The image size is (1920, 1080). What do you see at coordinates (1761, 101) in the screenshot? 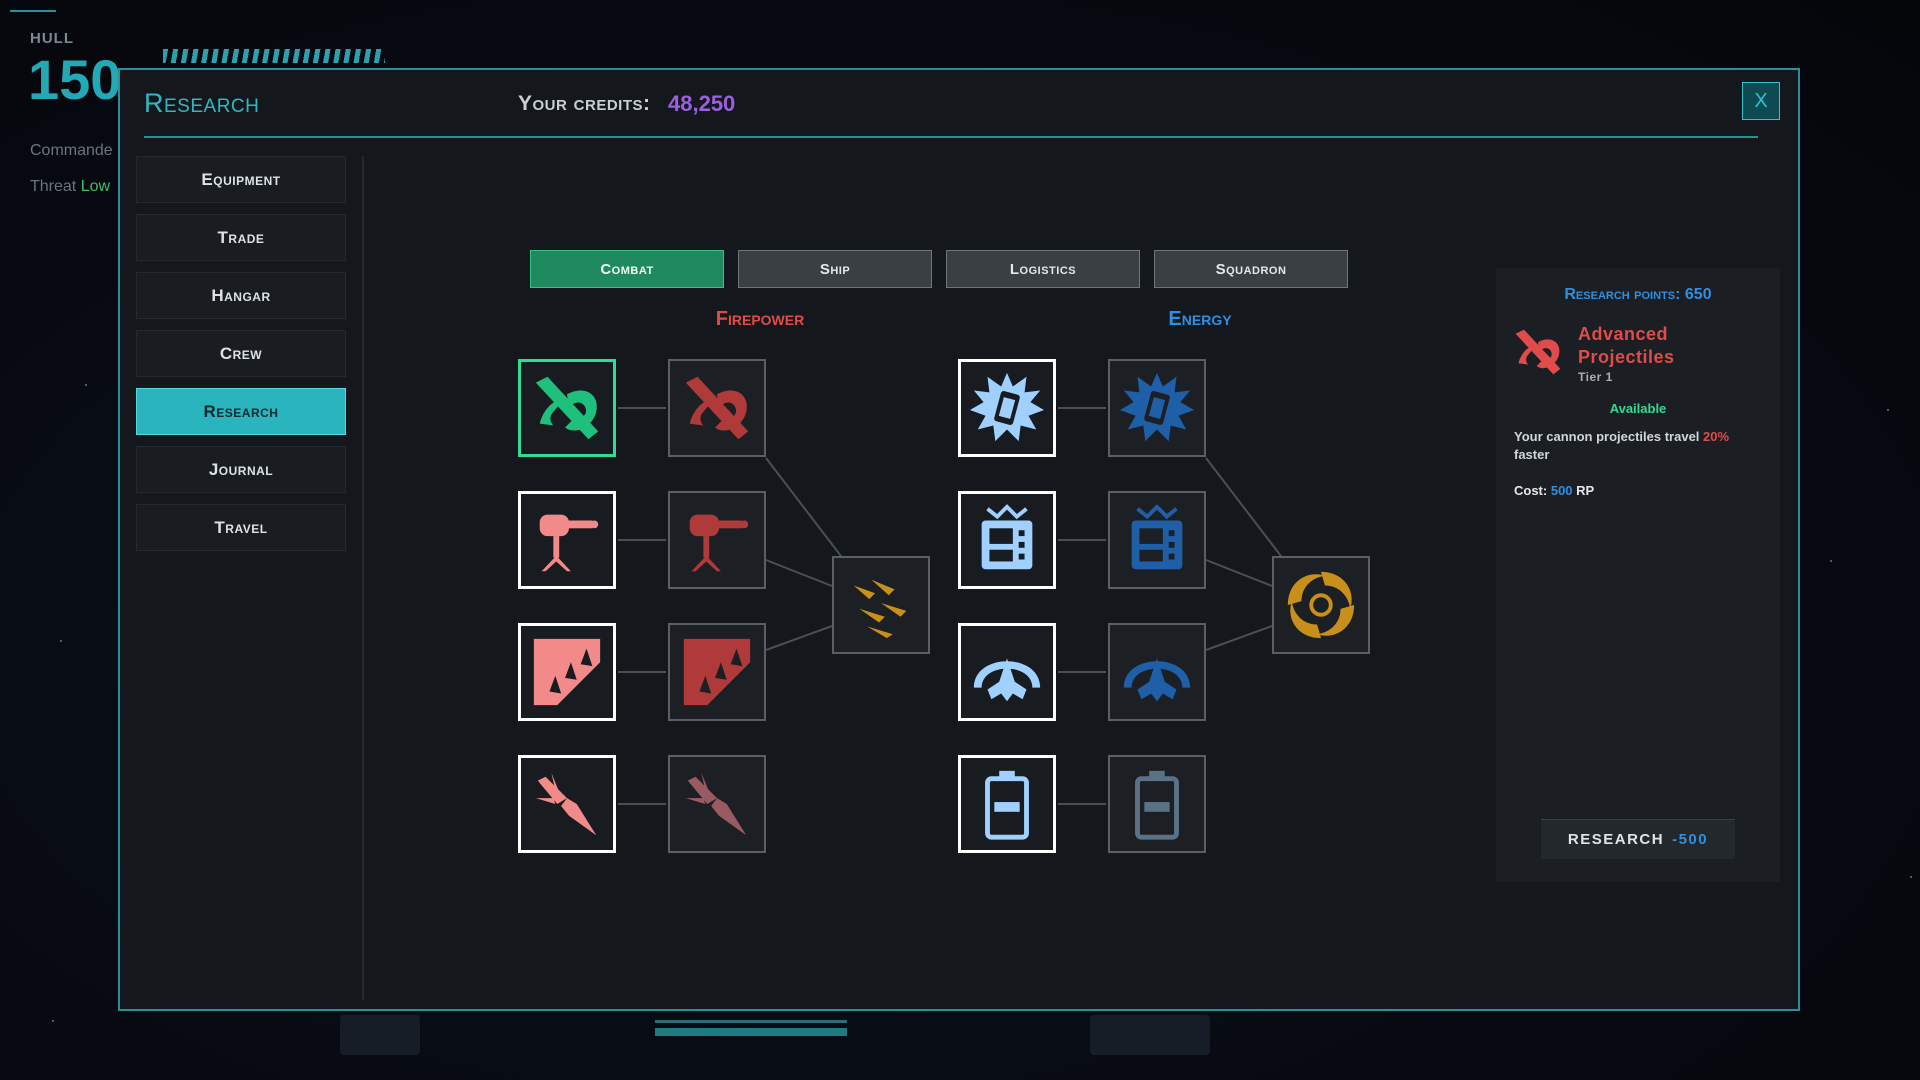
I see `close-button: X` at bounding box center [1761, 101].